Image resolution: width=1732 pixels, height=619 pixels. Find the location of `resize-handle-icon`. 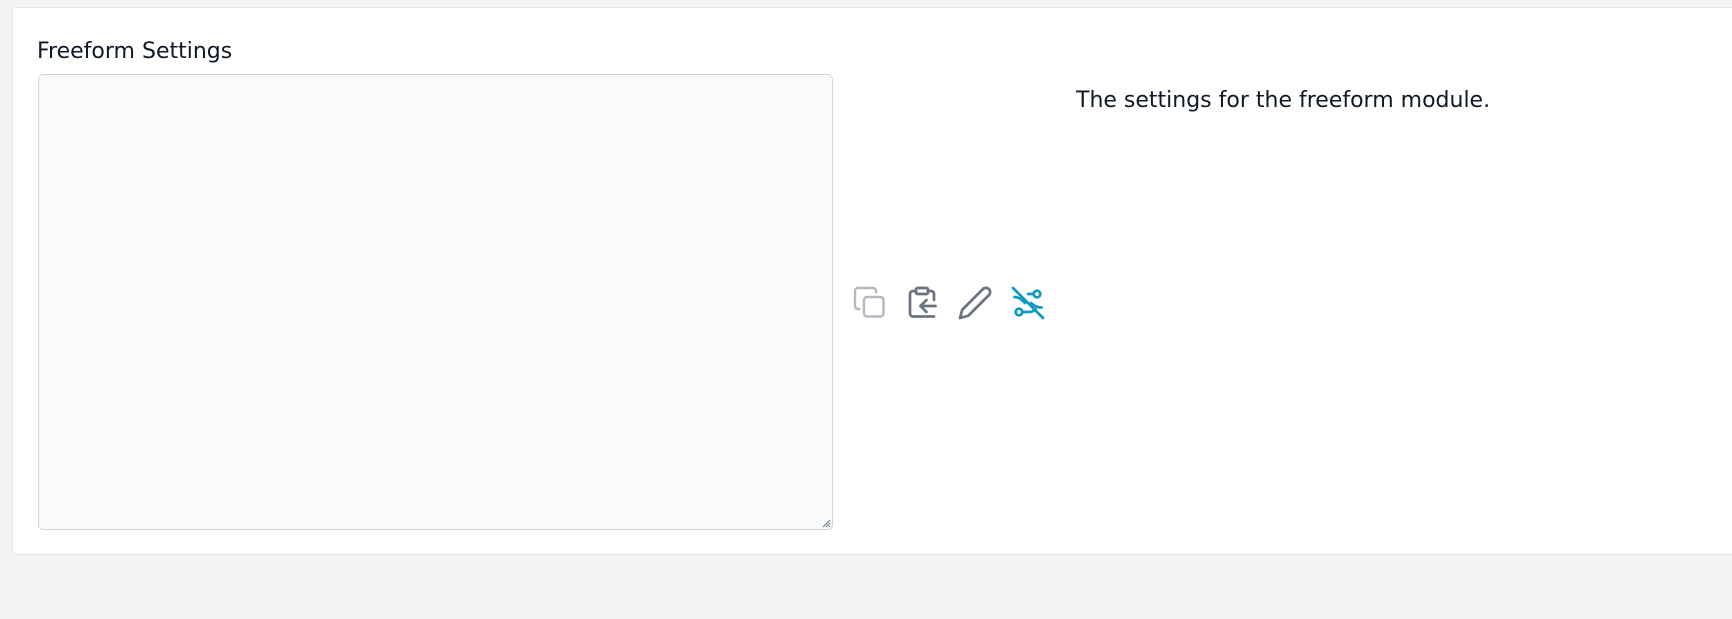

resize-handle-icon is located at coordinates (826, 523).